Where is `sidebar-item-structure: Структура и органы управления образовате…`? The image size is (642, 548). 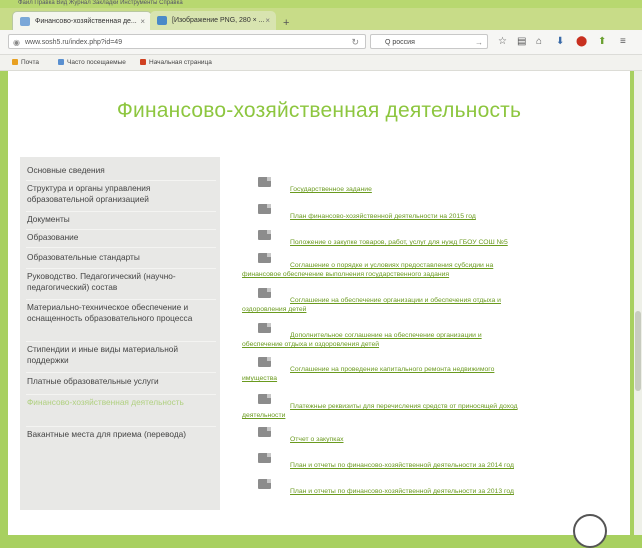
sidebar-item-structure: Структура и органы управления образовате… is located at coordinates (121, 194).